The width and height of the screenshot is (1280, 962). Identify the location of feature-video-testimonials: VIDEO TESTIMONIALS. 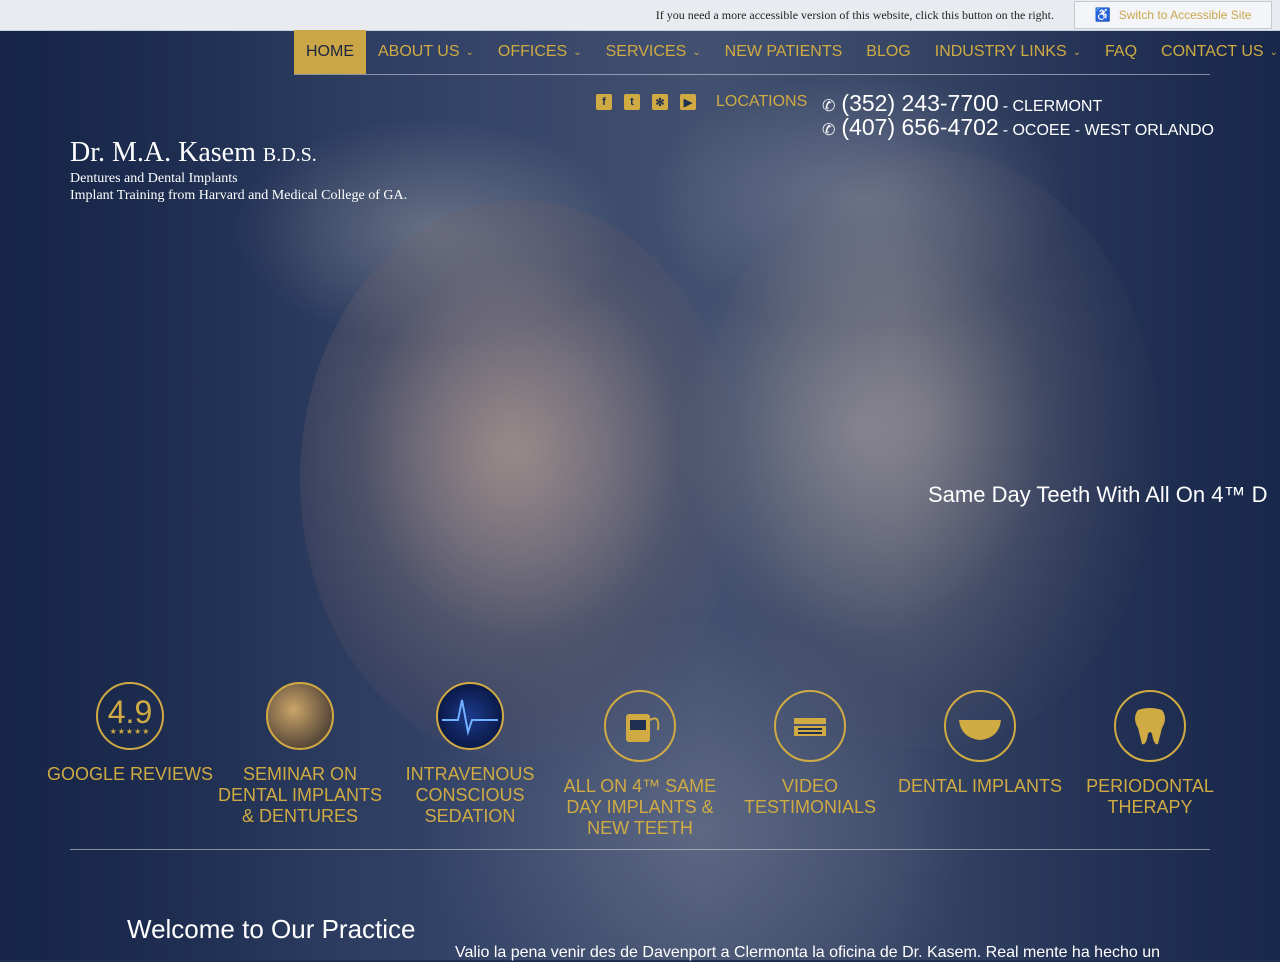
(810, 750).